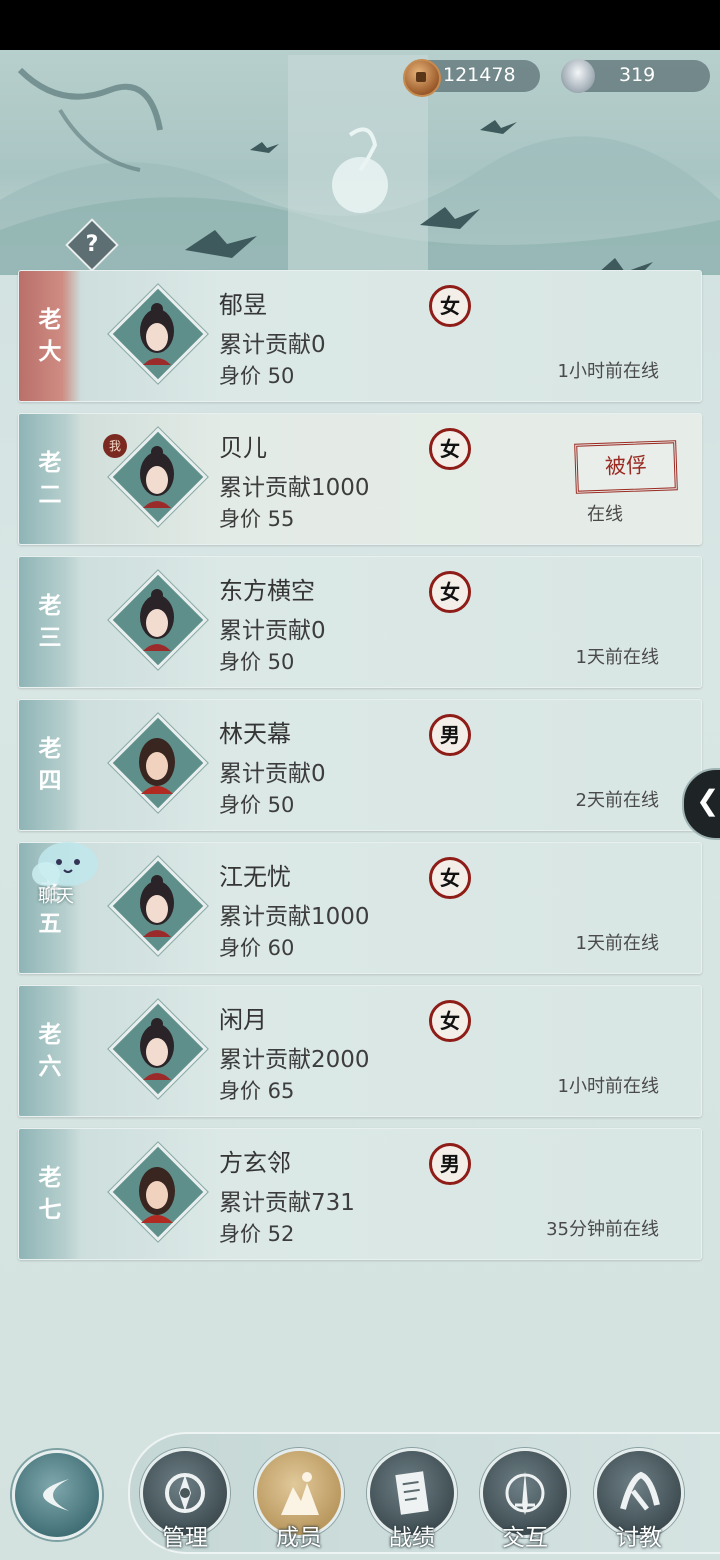 This screenshot has height=1560, width=720. Describe the element at coordinates (257, 1234) in the screenshot. I see `member-price: 身价 52` at that location.